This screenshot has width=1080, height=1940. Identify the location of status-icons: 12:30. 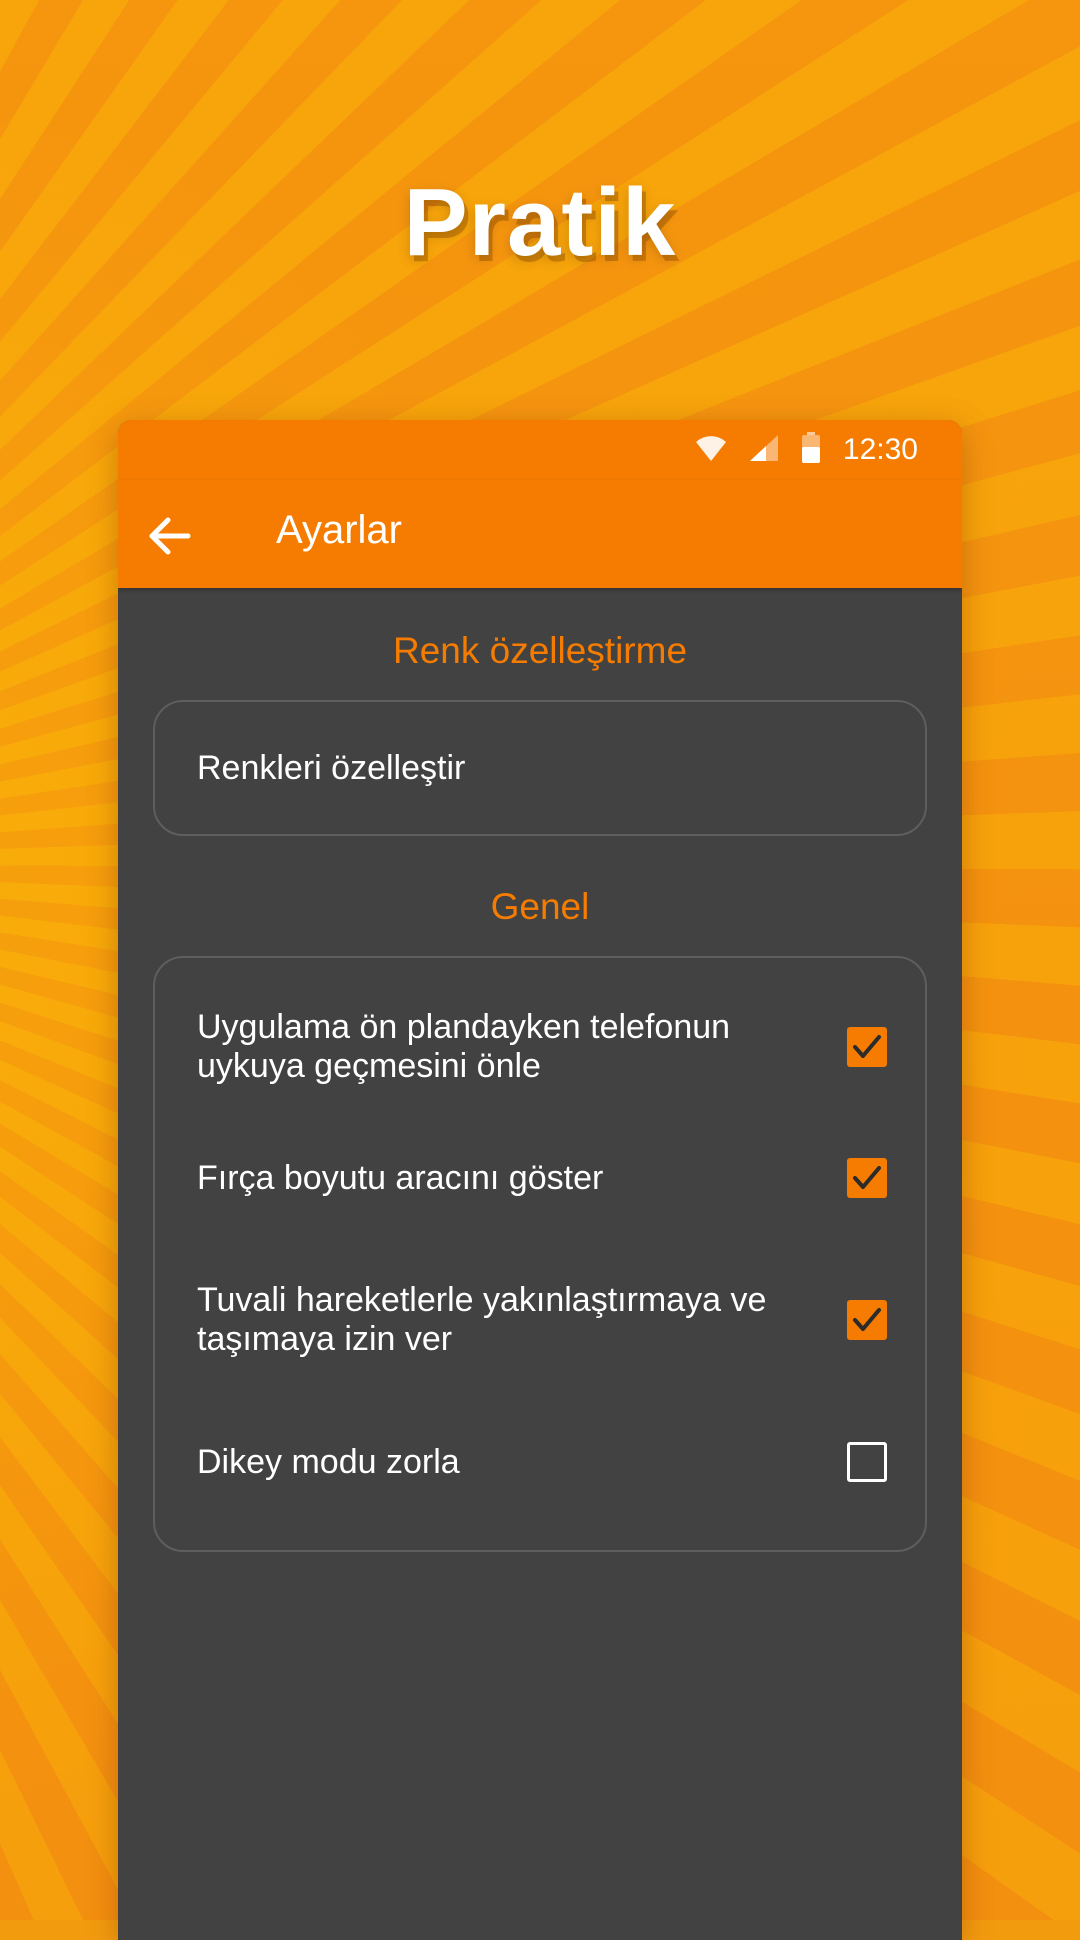
(806, 450).